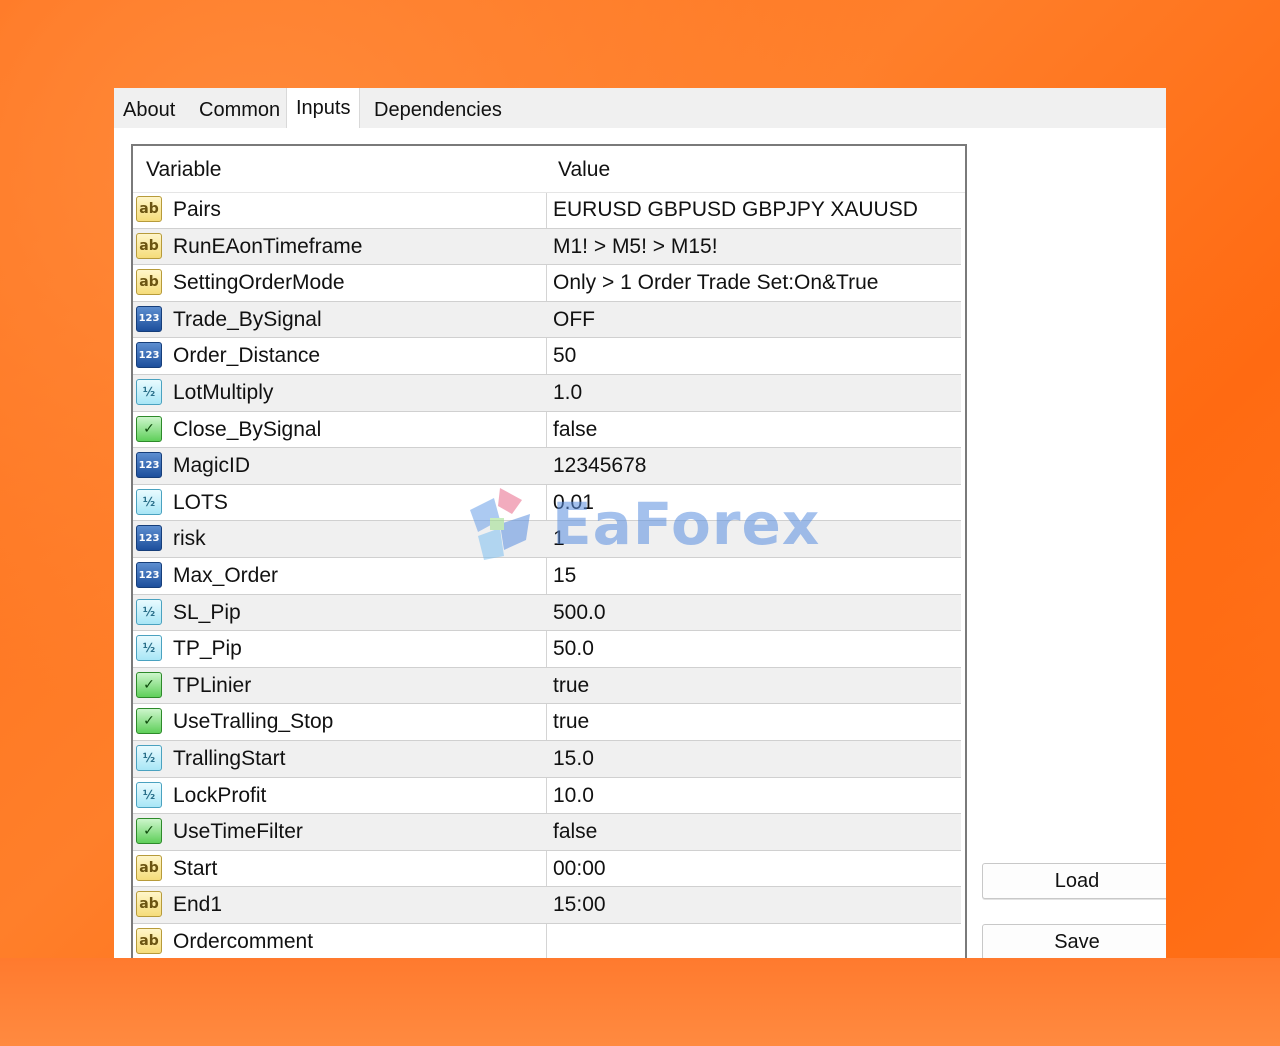  Describe the element at coordinates (207, 649) in the screenshot. I see `row-variable-name: TP_Pip` at that location.